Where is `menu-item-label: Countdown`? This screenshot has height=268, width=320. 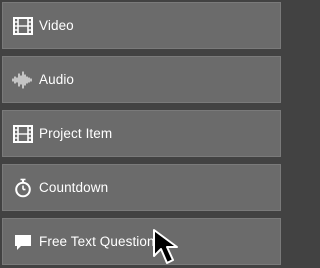 menu-item-label: Countdown is located at coordinates (74, 187).